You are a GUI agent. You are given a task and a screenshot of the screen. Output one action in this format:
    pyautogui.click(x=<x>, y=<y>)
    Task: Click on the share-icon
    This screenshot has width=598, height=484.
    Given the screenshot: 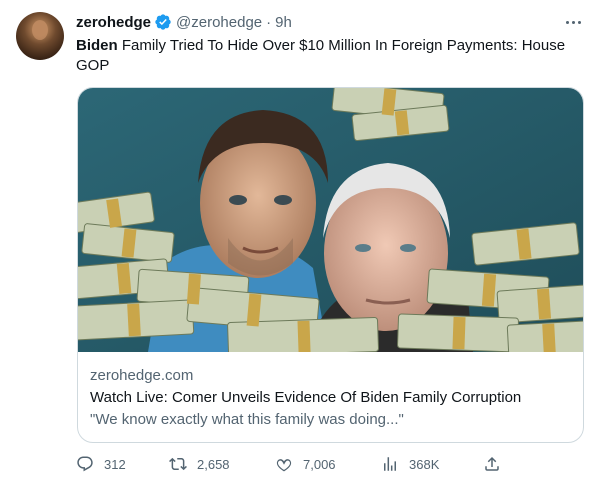 What is the action you would take?
    pyautogui.click(x=492, y=463)
    